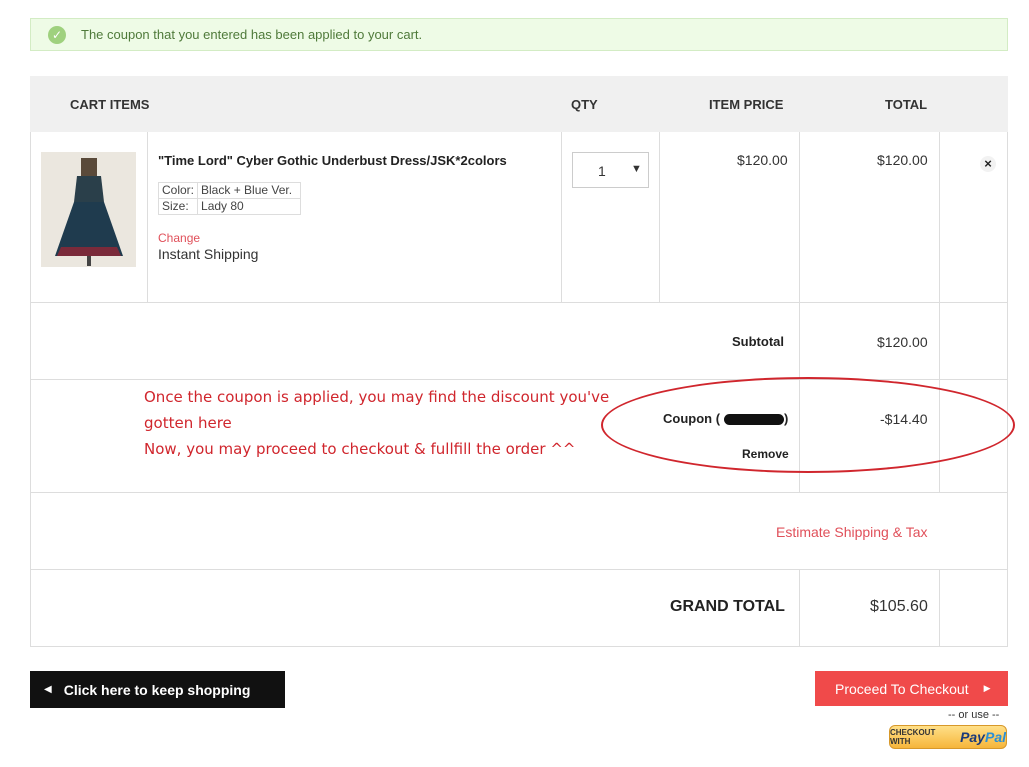 This screenshot has width=1029, height=767. I want to click on annotation-oval, so click(808, 425).